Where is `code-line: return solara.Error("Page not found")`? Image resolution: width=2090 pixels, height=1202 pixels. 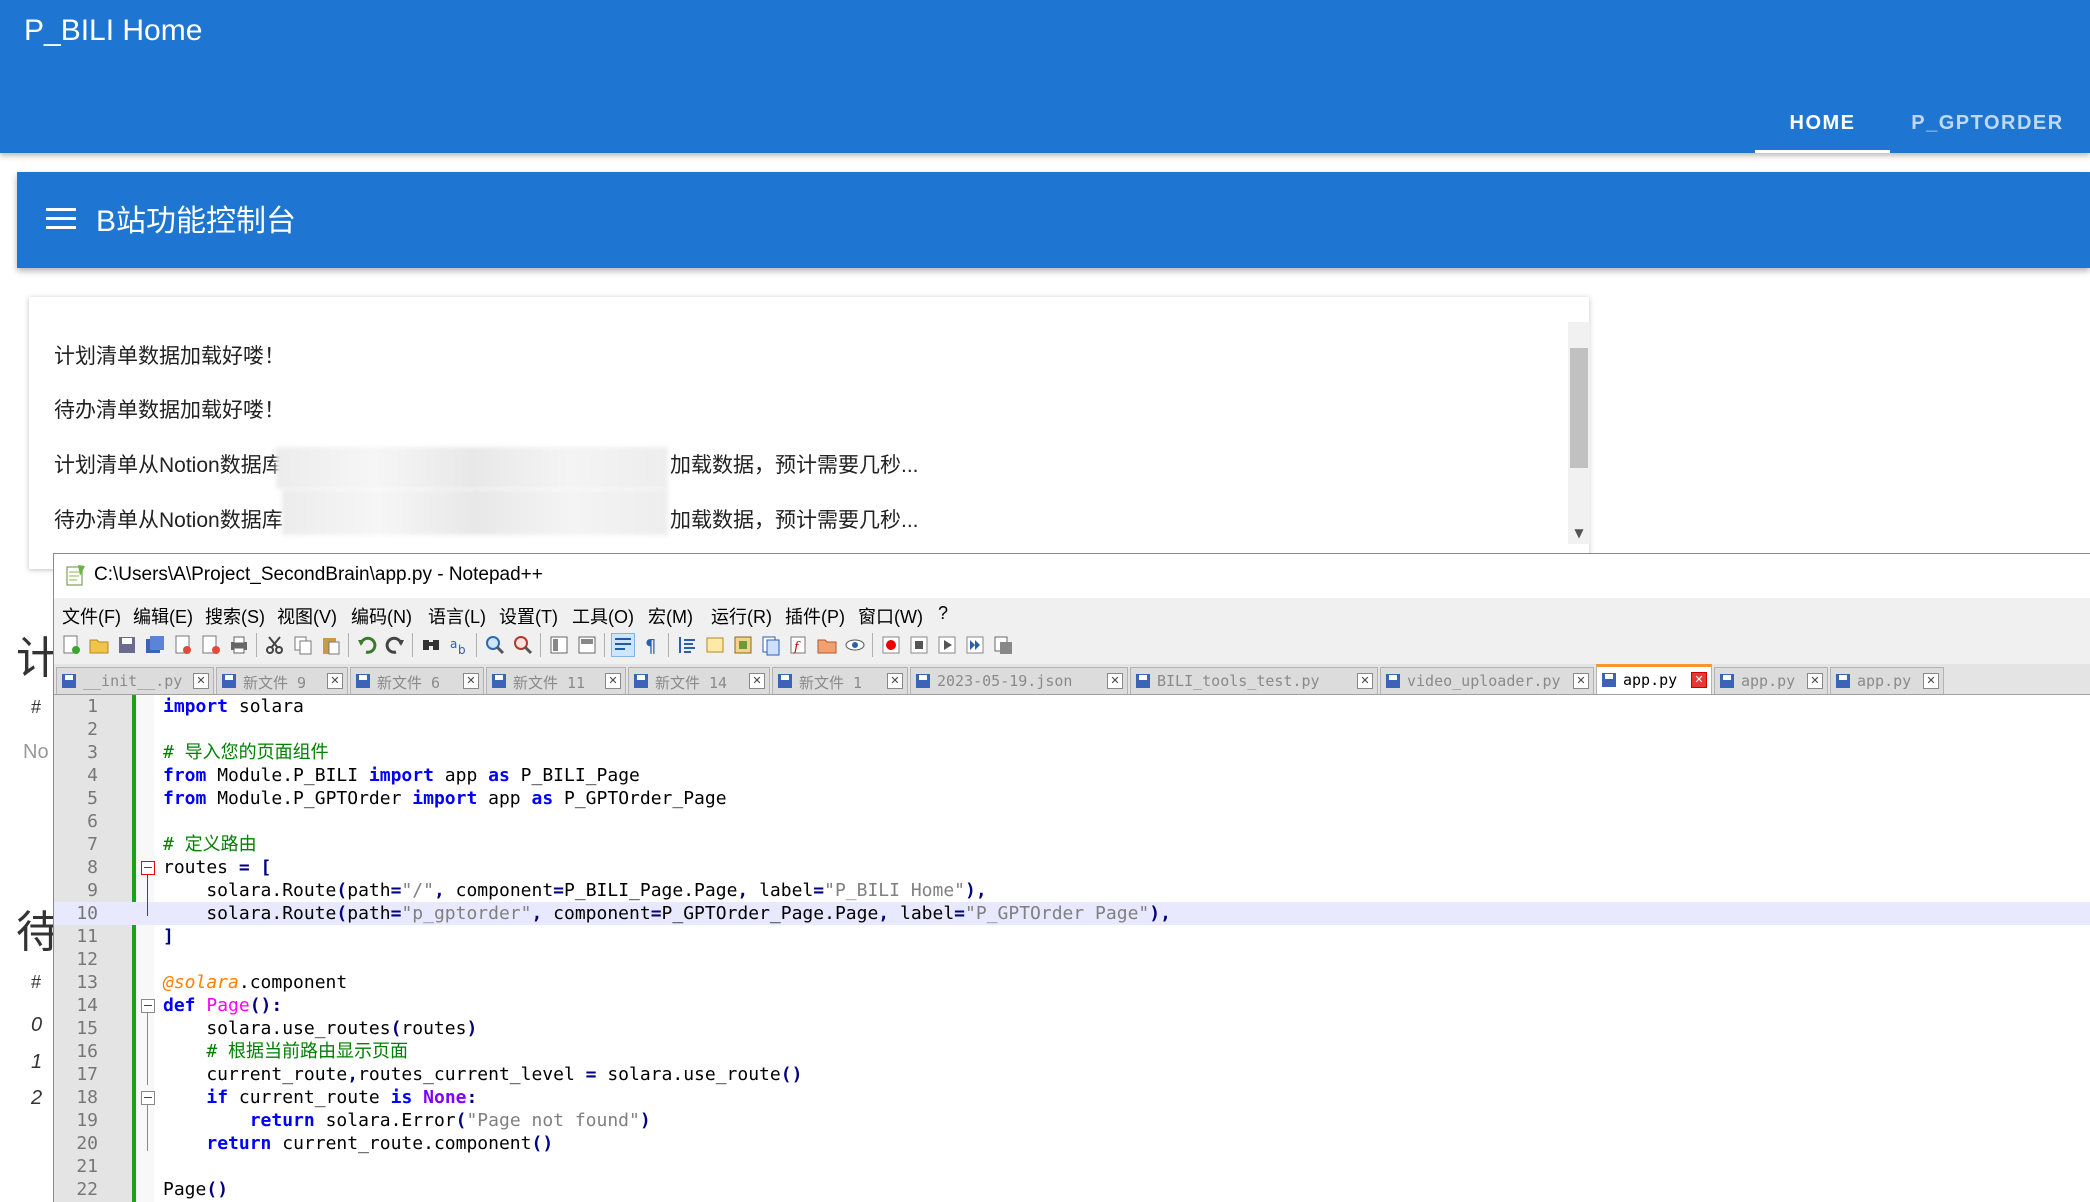
code-line: return solara.Error("Page not found") is located at coordinates (407, 1120).